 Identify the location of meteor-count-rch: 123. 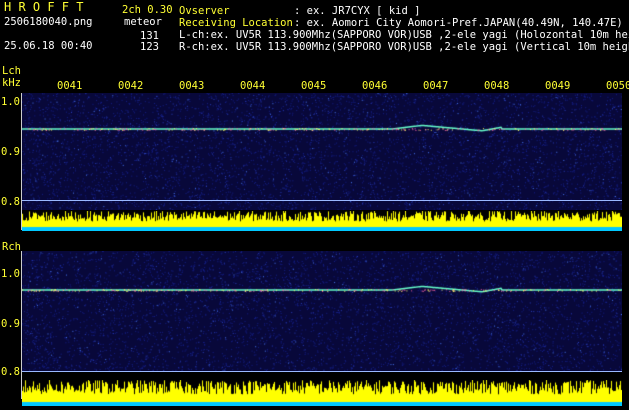
(149, 47).